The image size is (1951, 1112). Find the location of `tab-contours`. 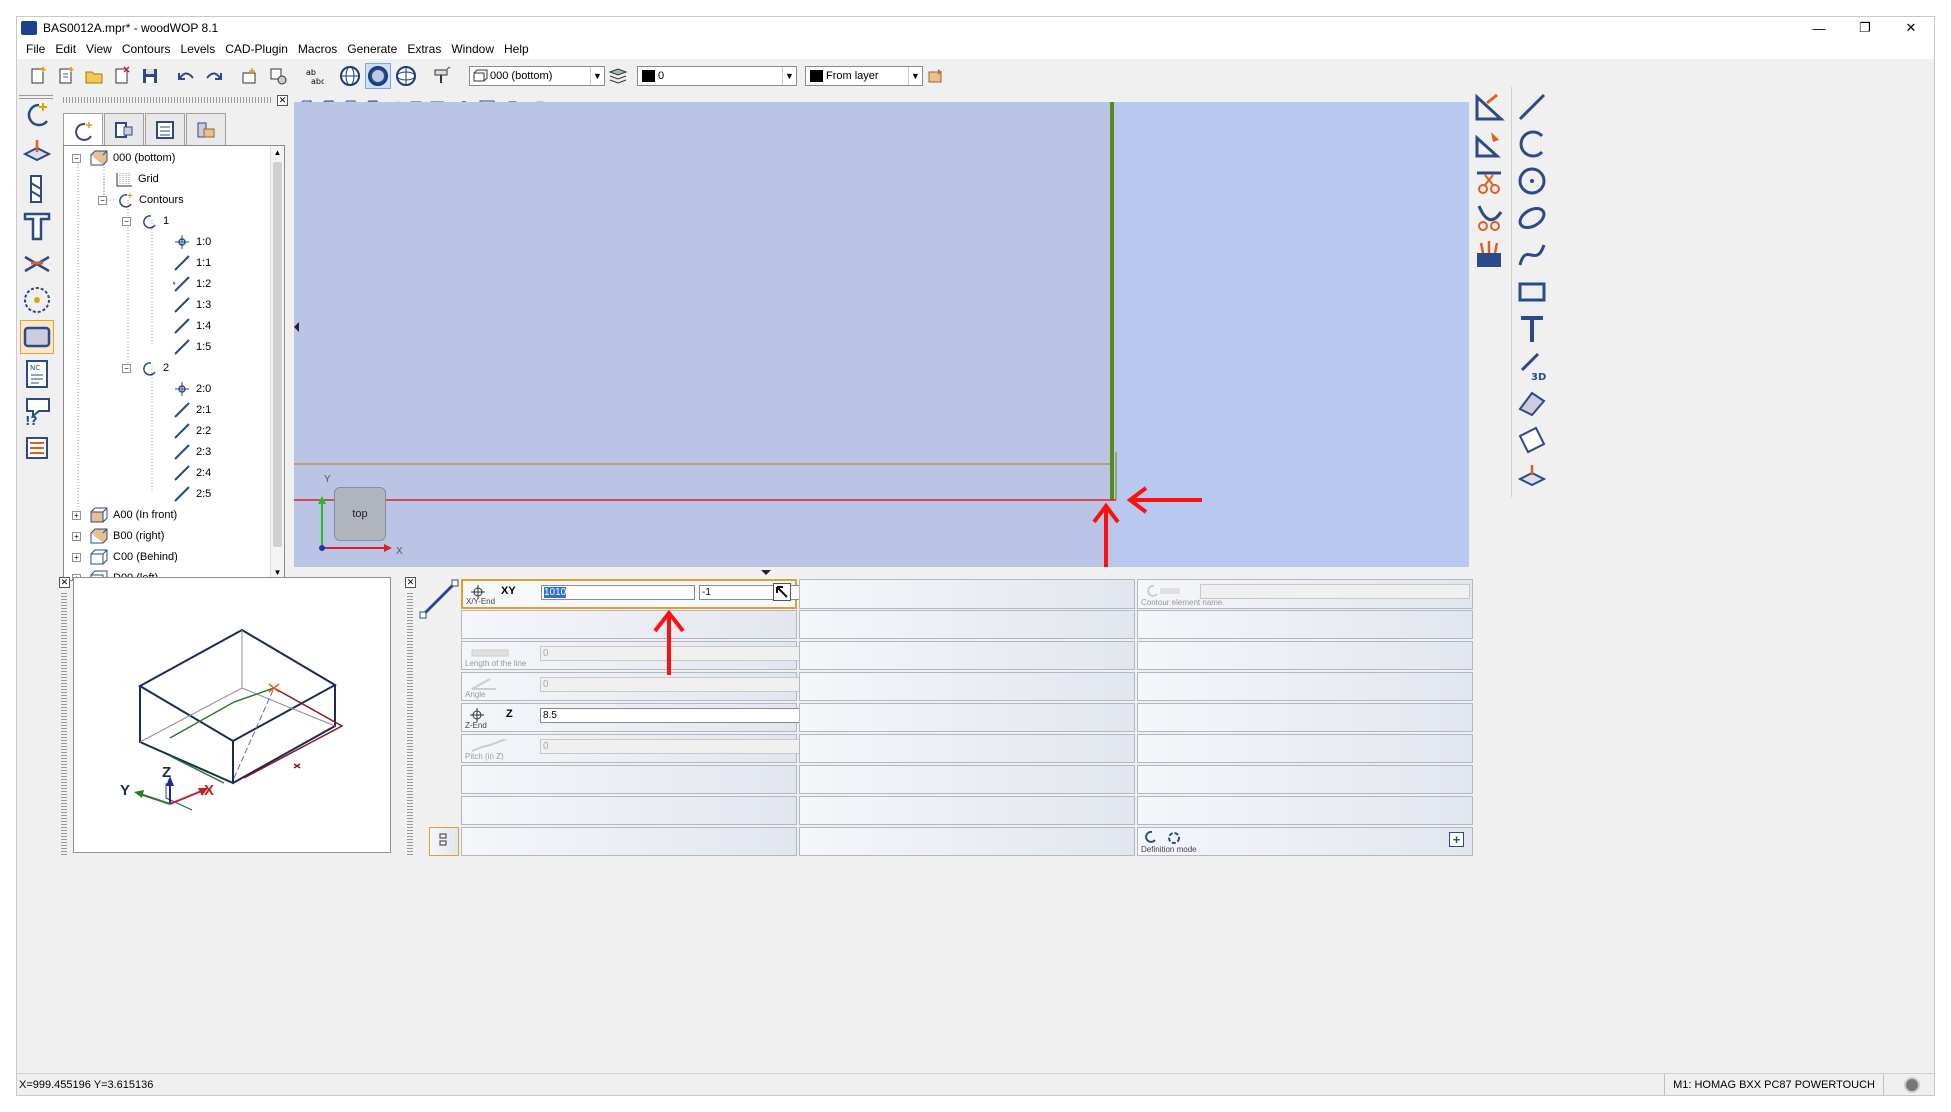

tab-contours is located at coordinates (83, 130).